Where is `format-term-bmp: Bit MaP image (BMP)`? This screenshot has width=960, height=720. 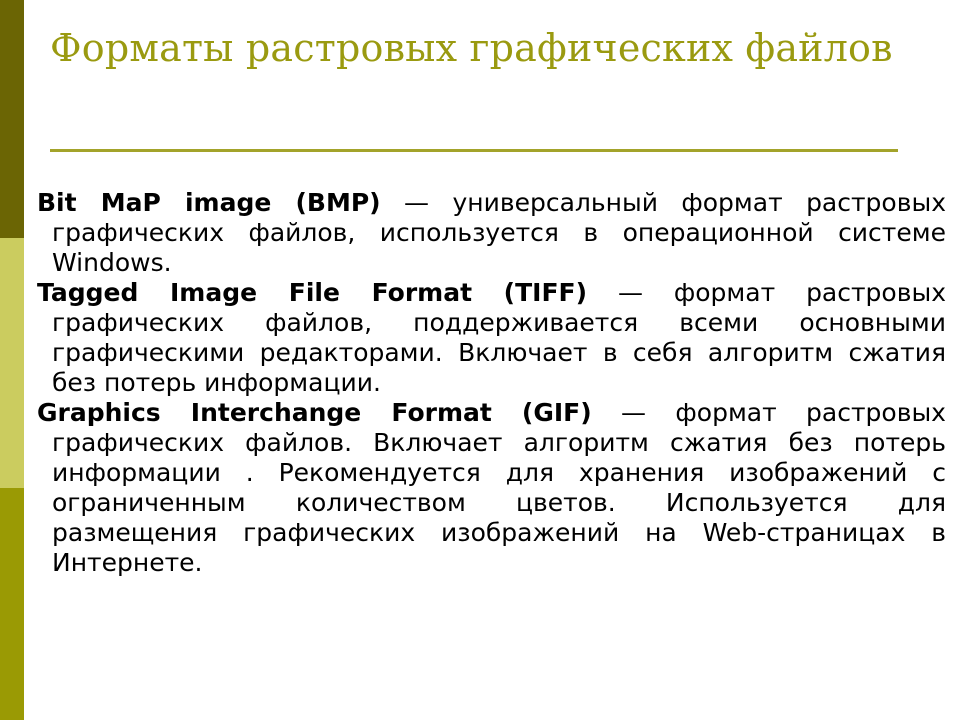
format-term-bmp: Bit MaP image (BMP) is located at coordinates (209, 202).